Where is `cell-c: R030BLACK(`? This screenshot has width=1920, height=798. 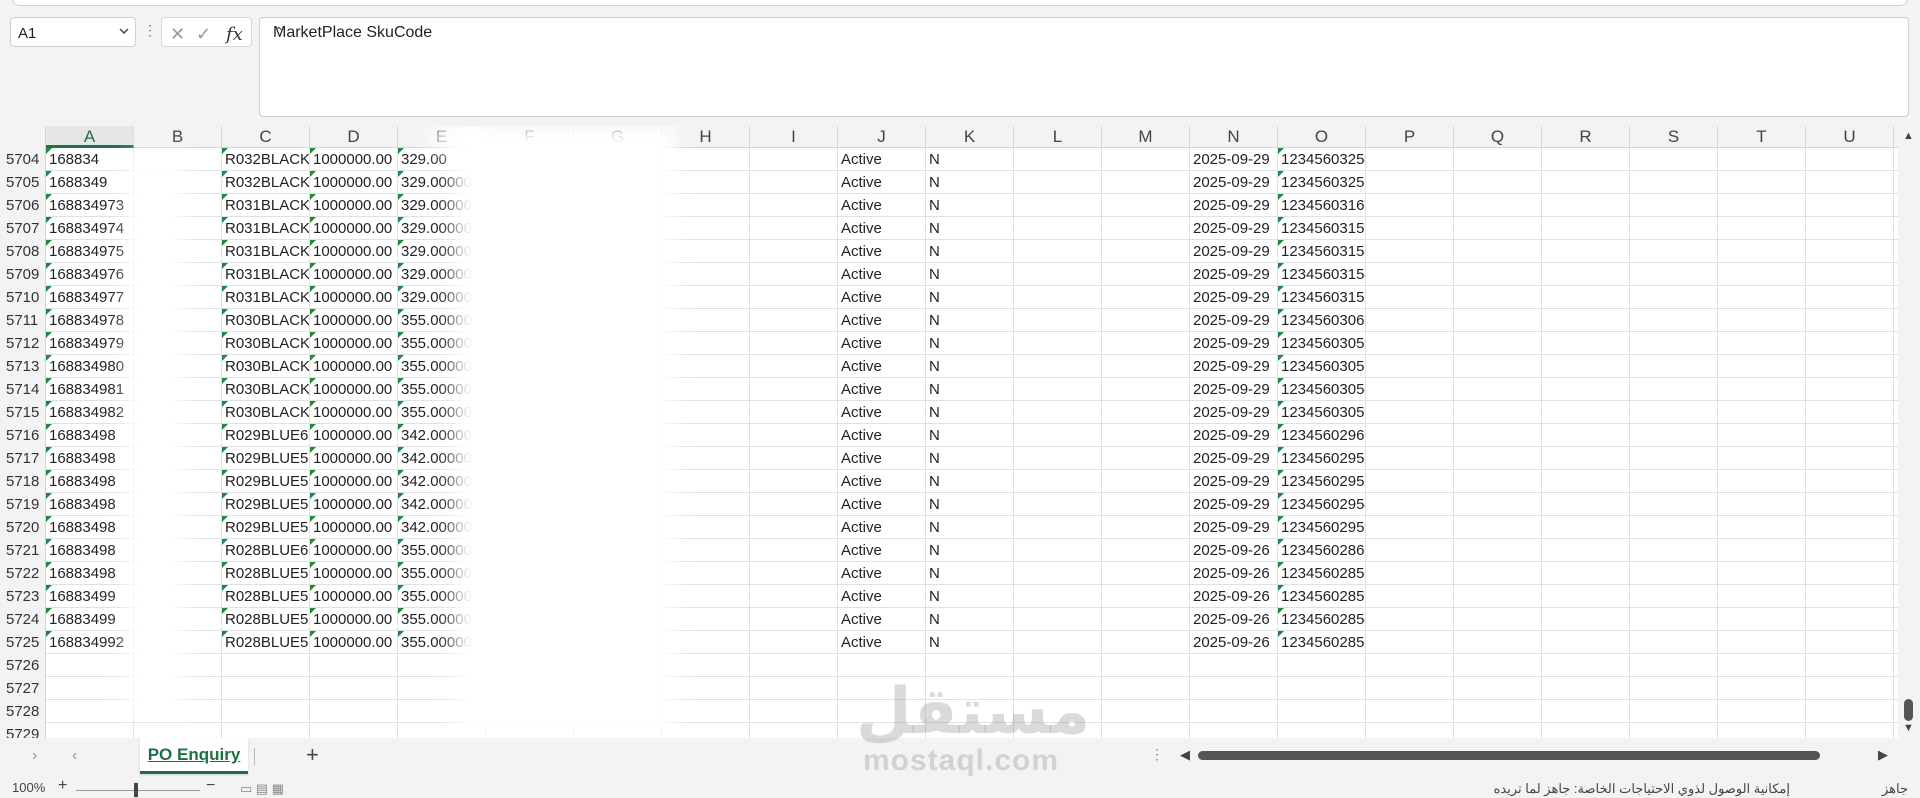 cell-c: R030BLACK( is located at coordinates (266, 320).